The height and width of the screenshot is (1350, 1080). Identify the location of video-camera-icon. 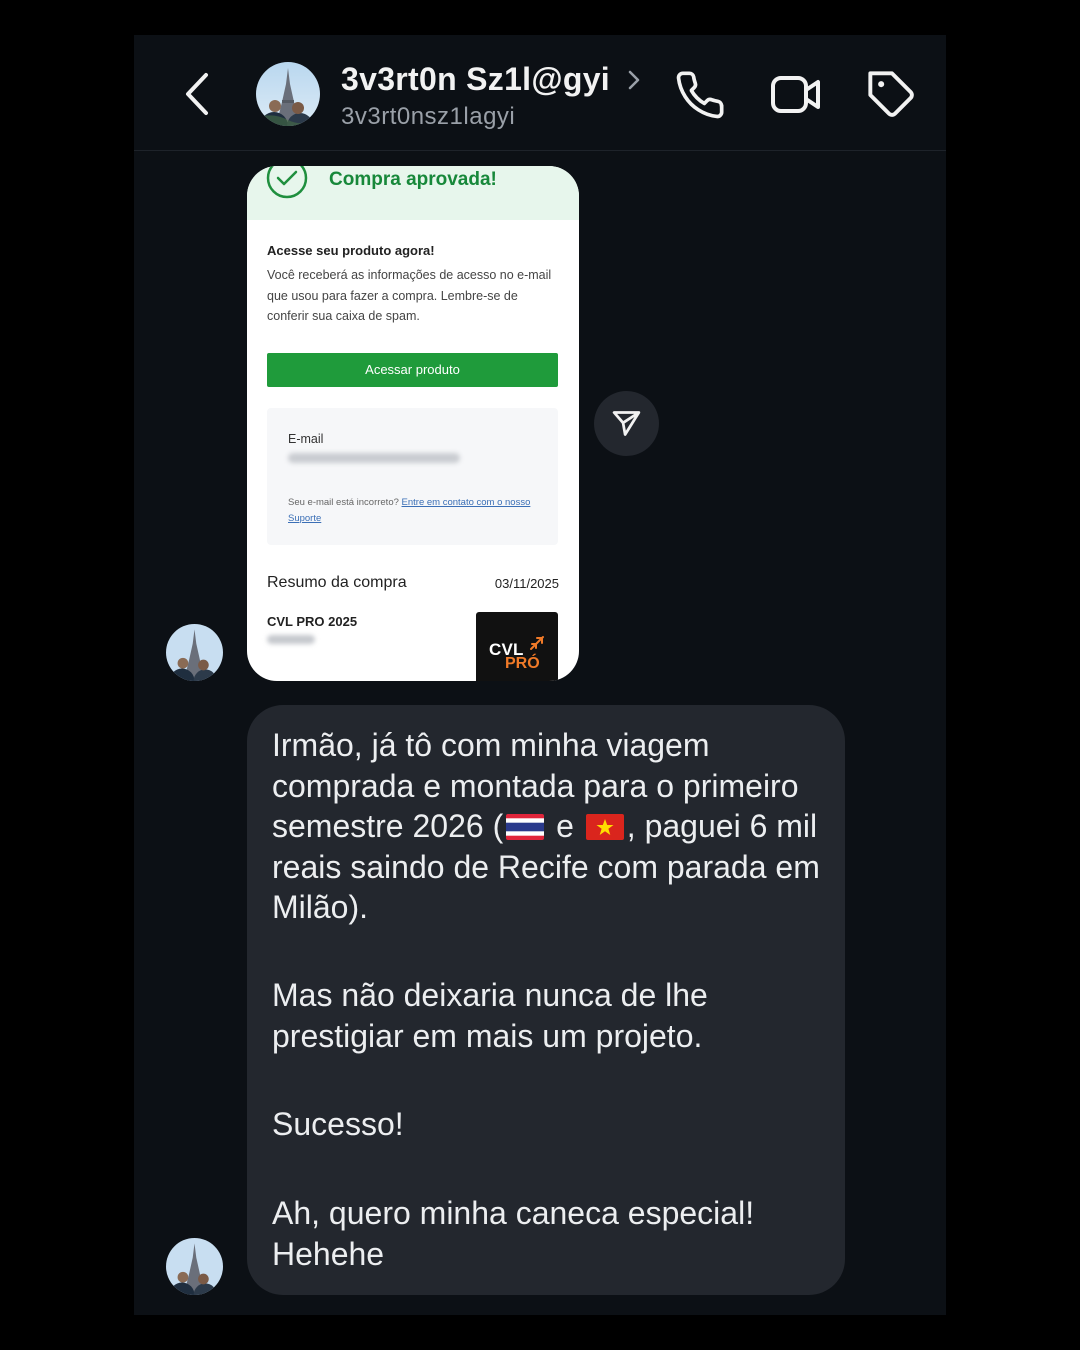
(796, 95).